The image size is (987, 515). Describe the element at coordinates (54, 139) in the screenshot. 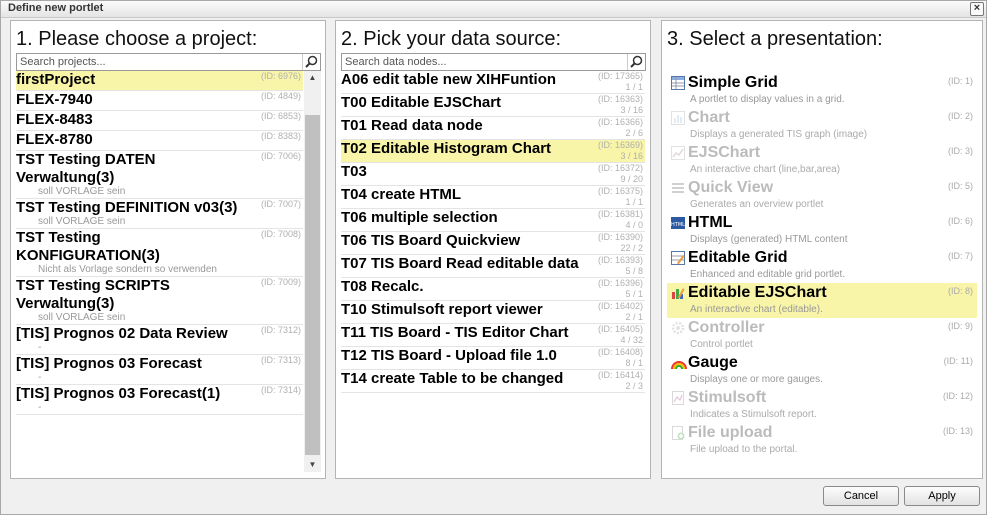

I see `project-name: FLEX-8780` at that location.